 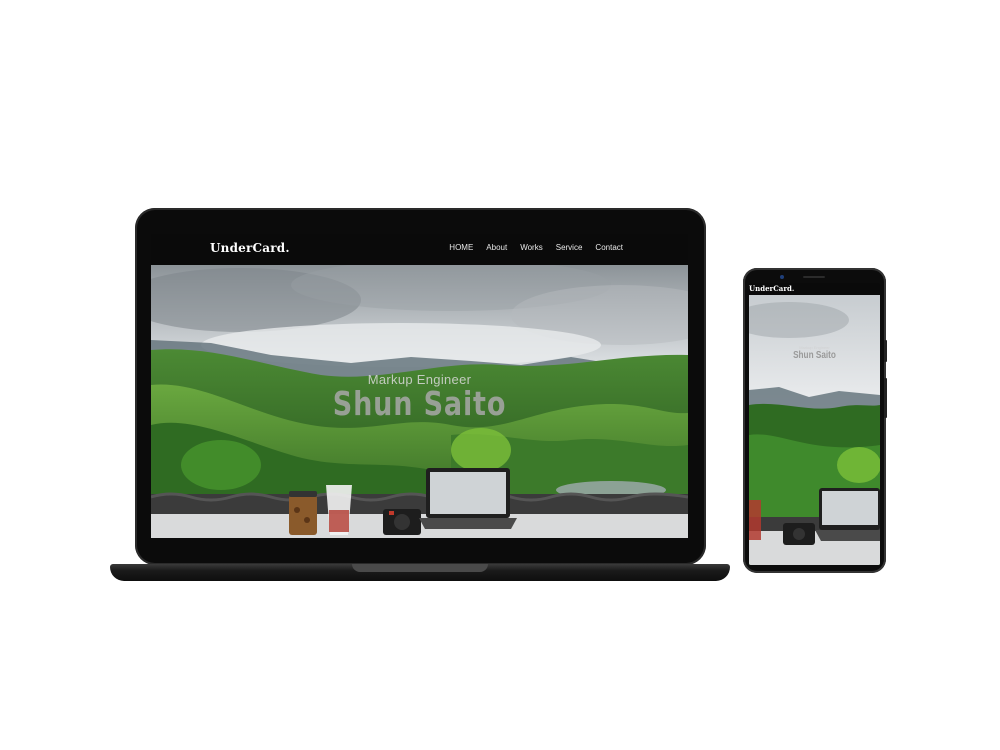 I want to click on phone-screen: UnderCard. Markup Engineer Shun Saito, so click(x=814, y=424).